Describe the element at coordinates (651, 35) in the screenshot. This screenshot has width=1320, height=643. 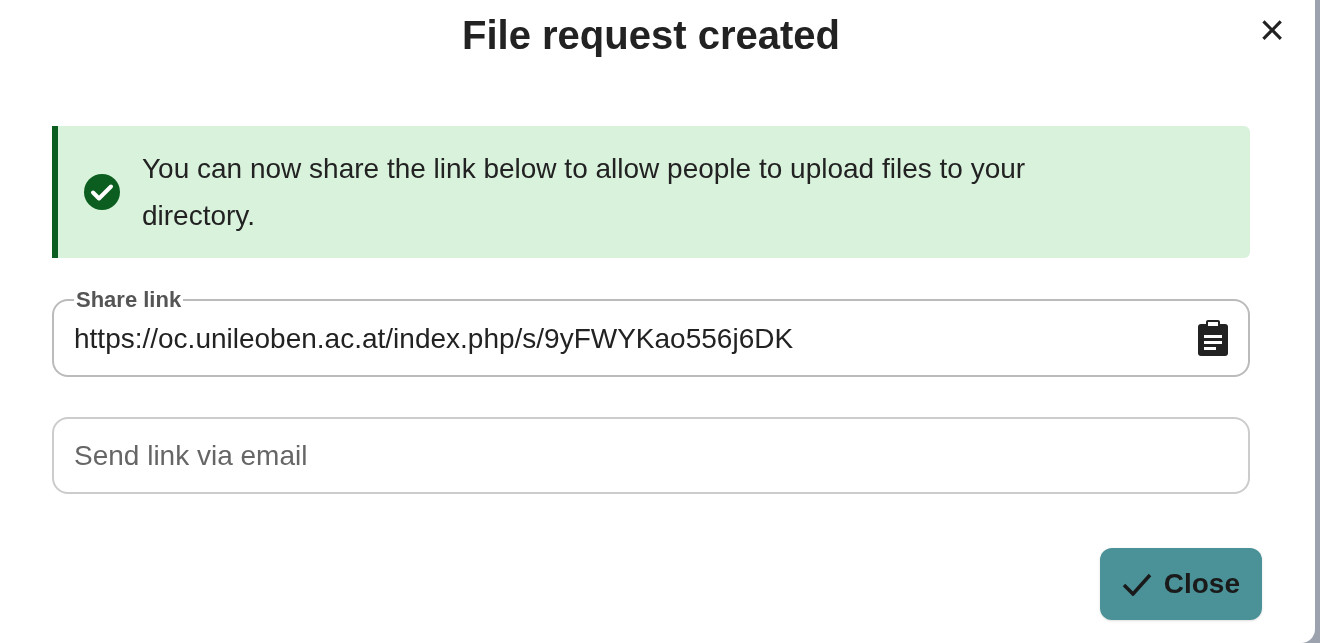
I see `dialog-title: File request created` at that location.